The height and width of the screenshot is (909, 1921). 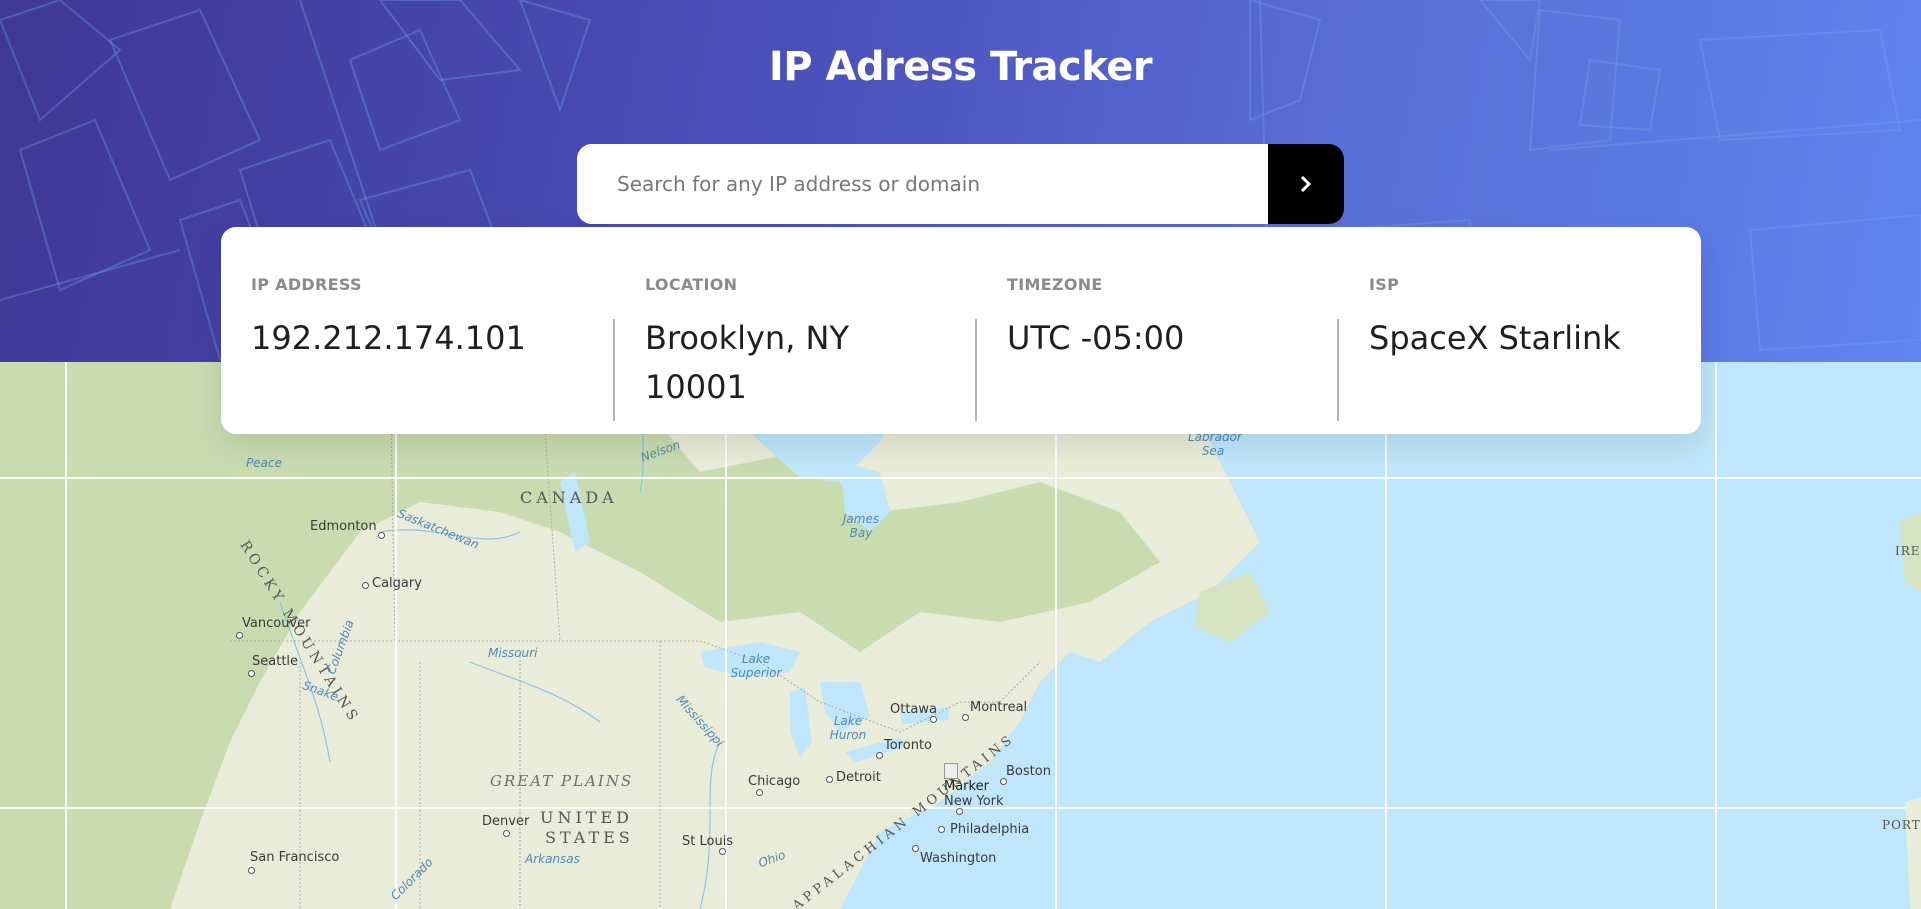 I want to click on label-portugal: PORT, so click(x=1901, y=825).